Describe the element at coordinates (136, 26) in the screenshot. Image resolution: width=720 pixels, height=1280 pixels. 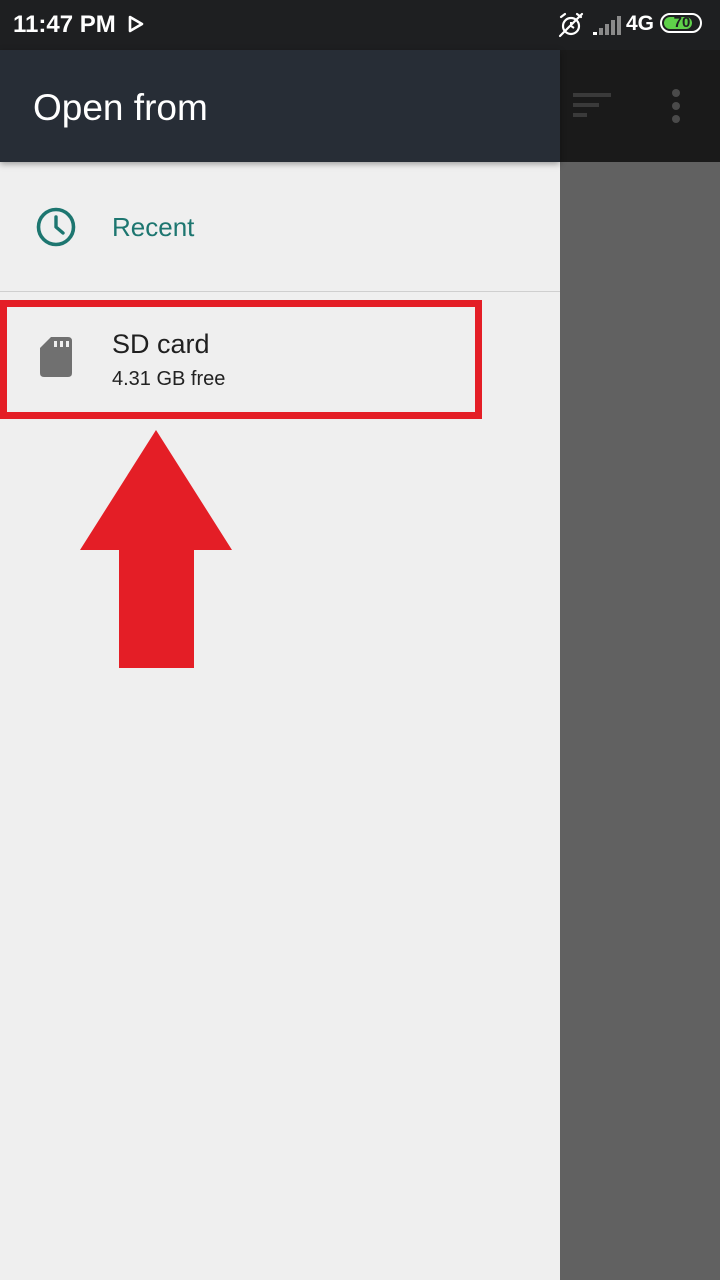
I see `play-icon` at that location.